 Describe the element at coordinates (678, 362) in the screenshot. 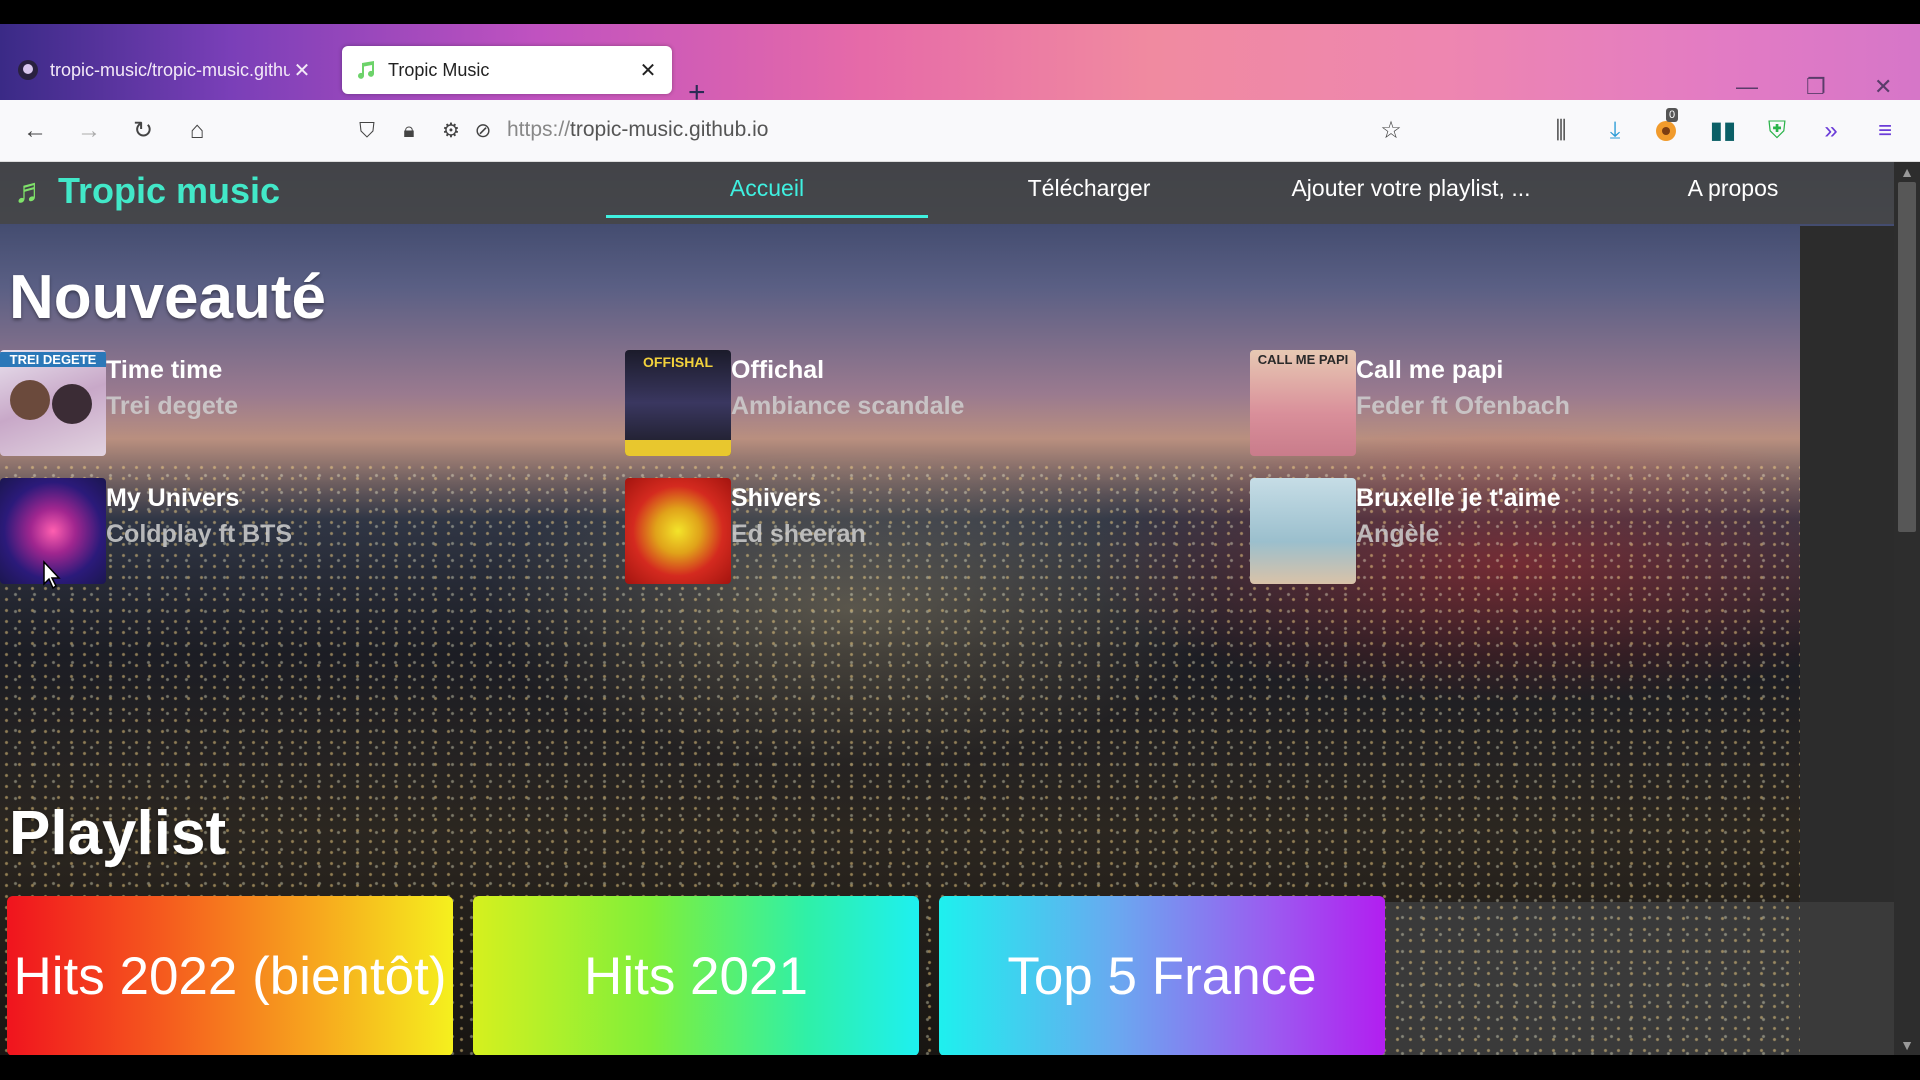

I see `cover-text: OFFISHAL` at that location.